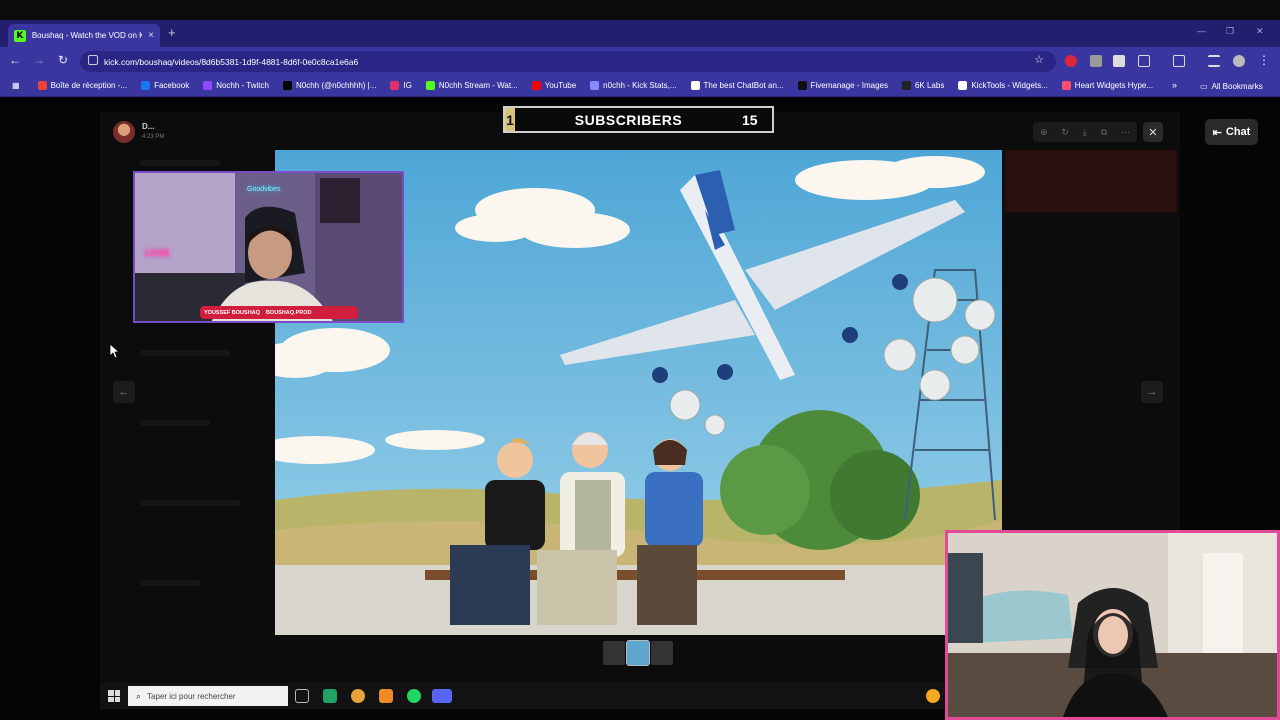 This screenshot has height=720, width=1280. I want to click on bookmark-item: Facebook, so click(165, 85).